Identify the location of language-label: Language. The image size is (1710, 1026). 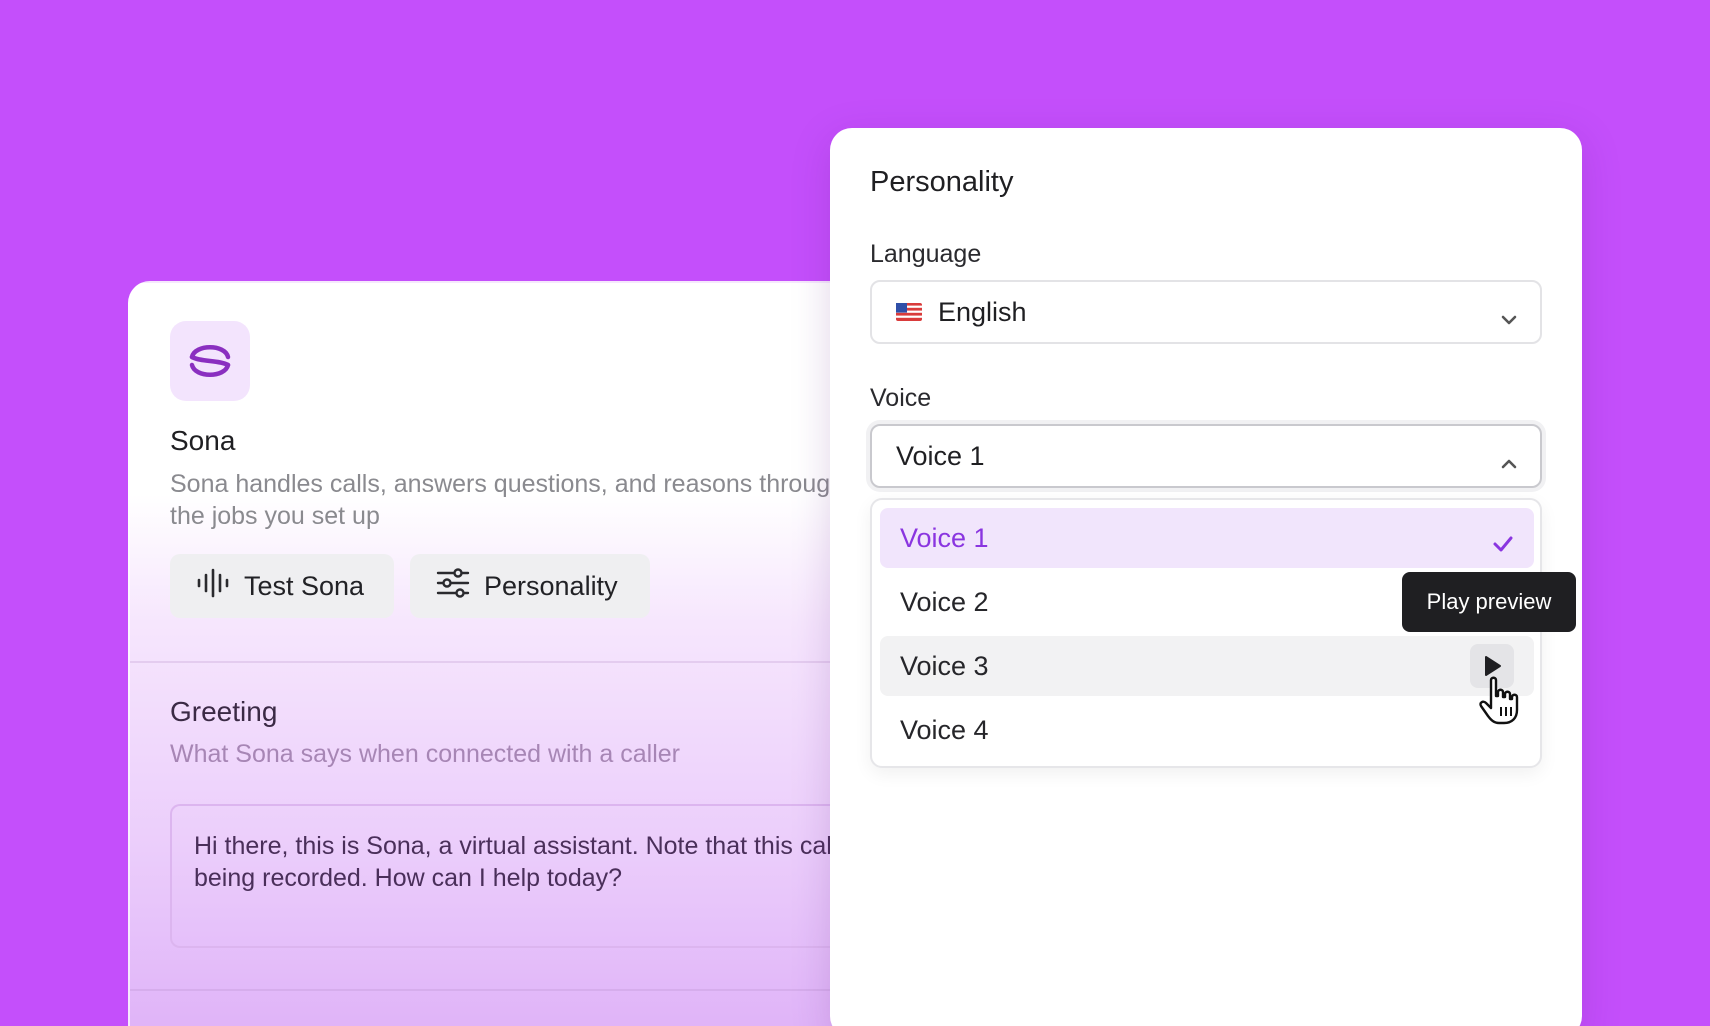
(926, 254).